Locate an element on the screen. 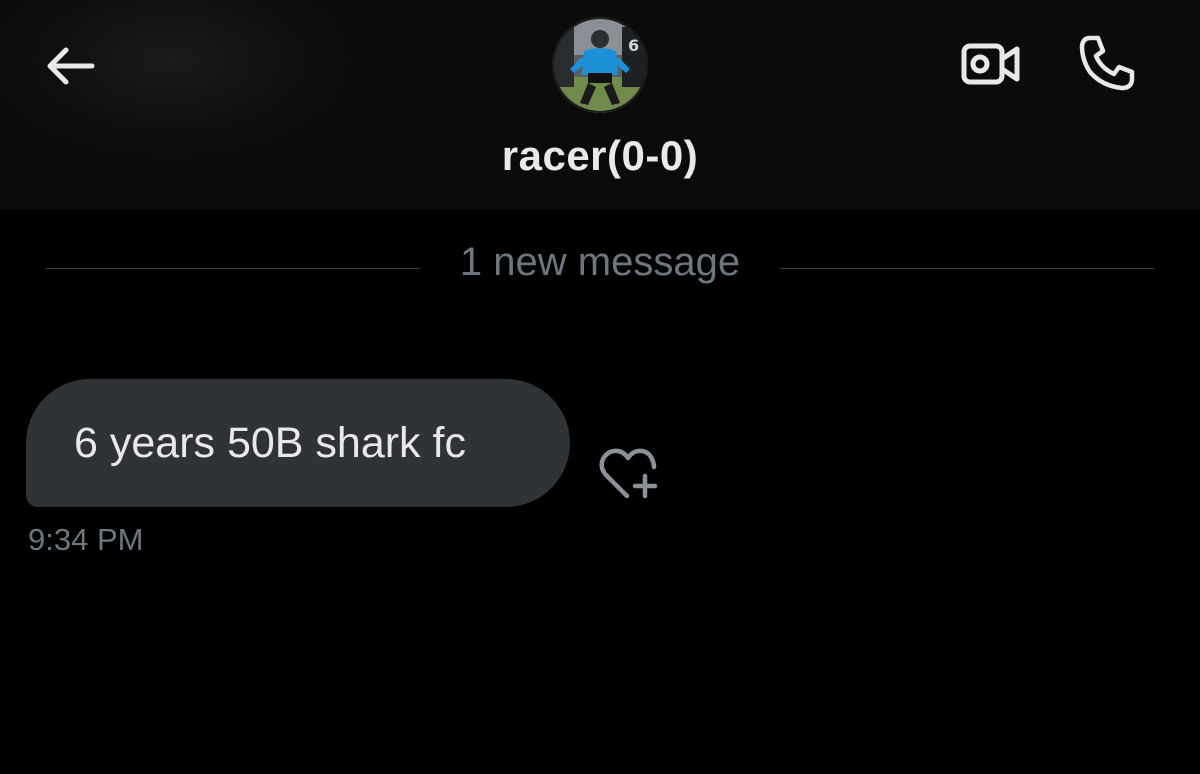 This screenshot has width=1200, height=774. back-button is located at coordinates (70, 66).